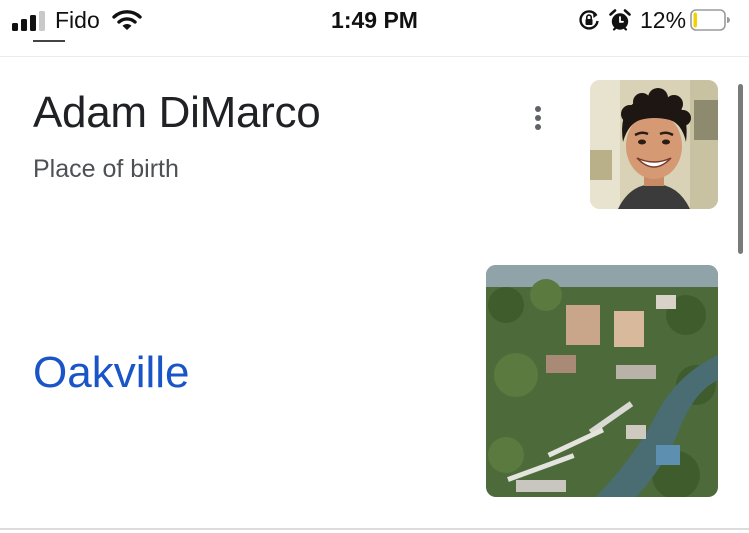 Image resolution: width=749 pixels, height=533 pixels. Describe the element at coordinates (538, 109) in the screenshot. I see `more-vert-icon` at that location.